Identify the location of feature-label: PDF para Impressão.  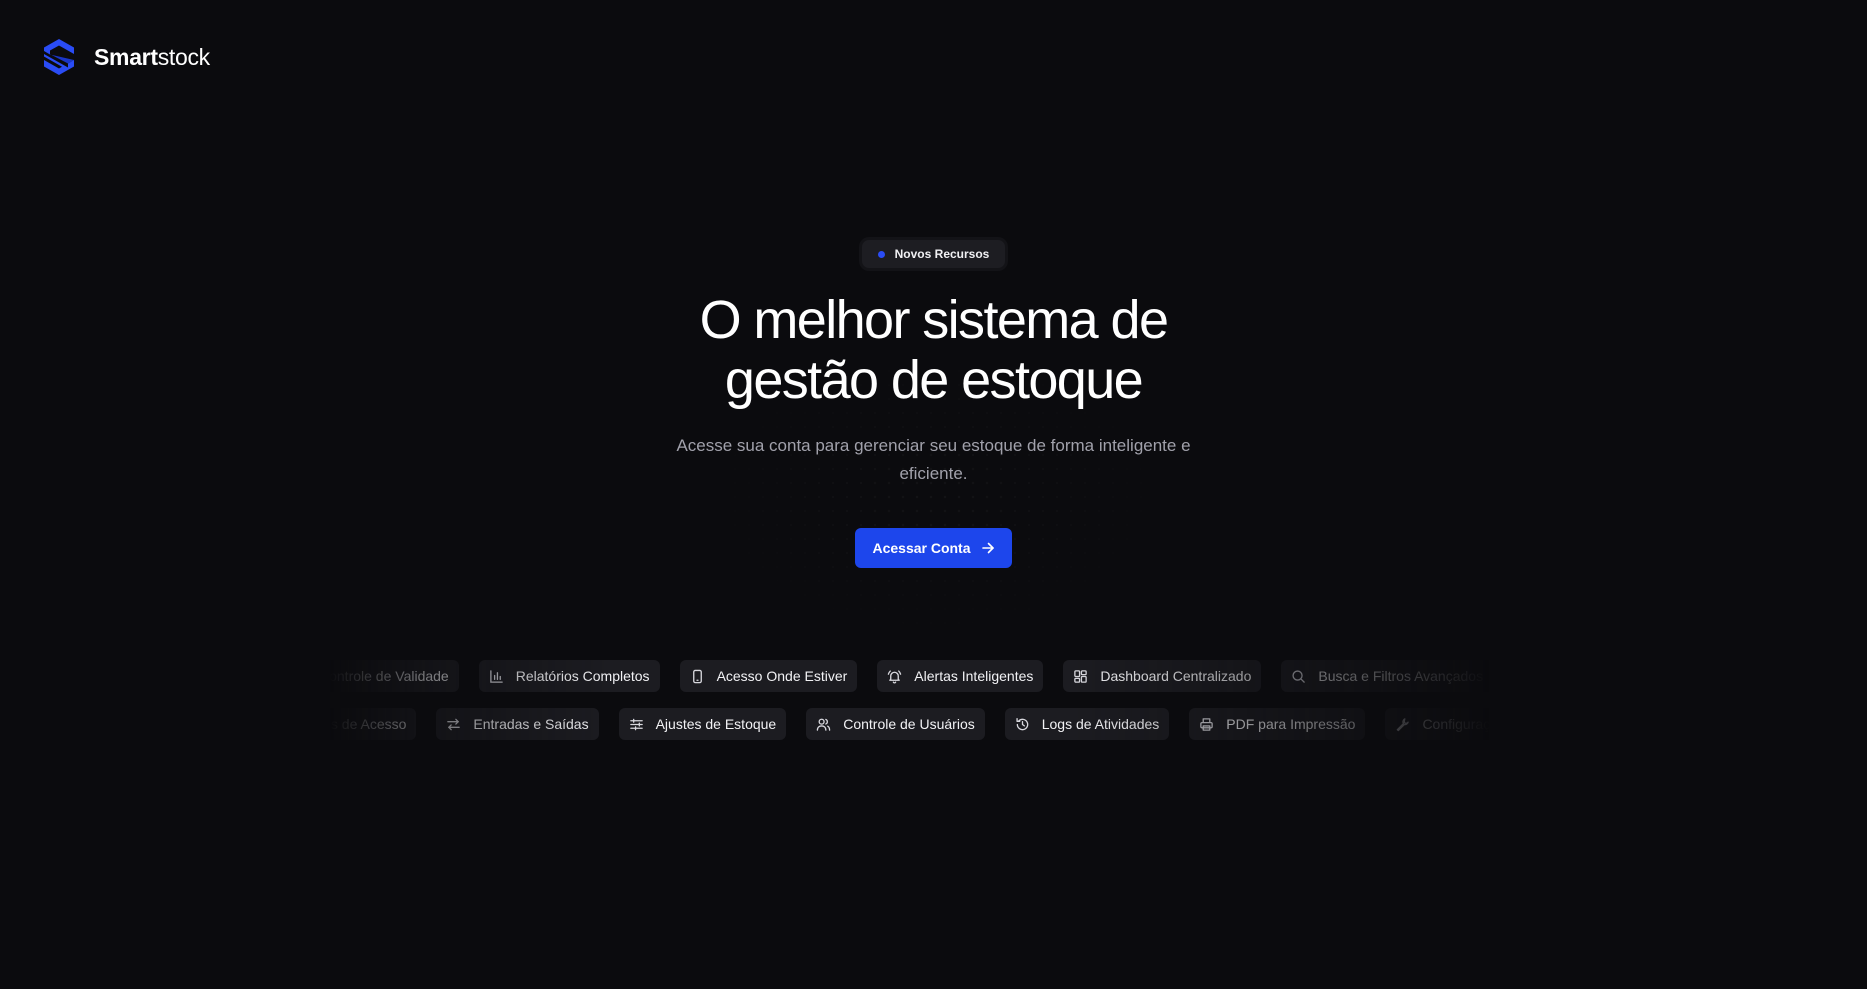
(1291, 724).